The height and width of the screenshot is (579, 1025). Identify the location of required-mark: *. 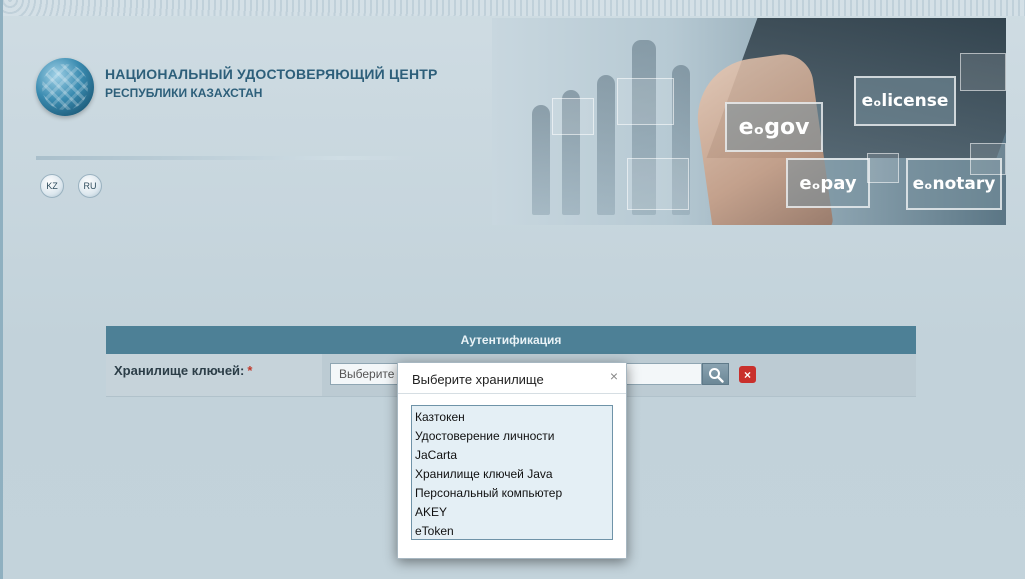
(250, 370).